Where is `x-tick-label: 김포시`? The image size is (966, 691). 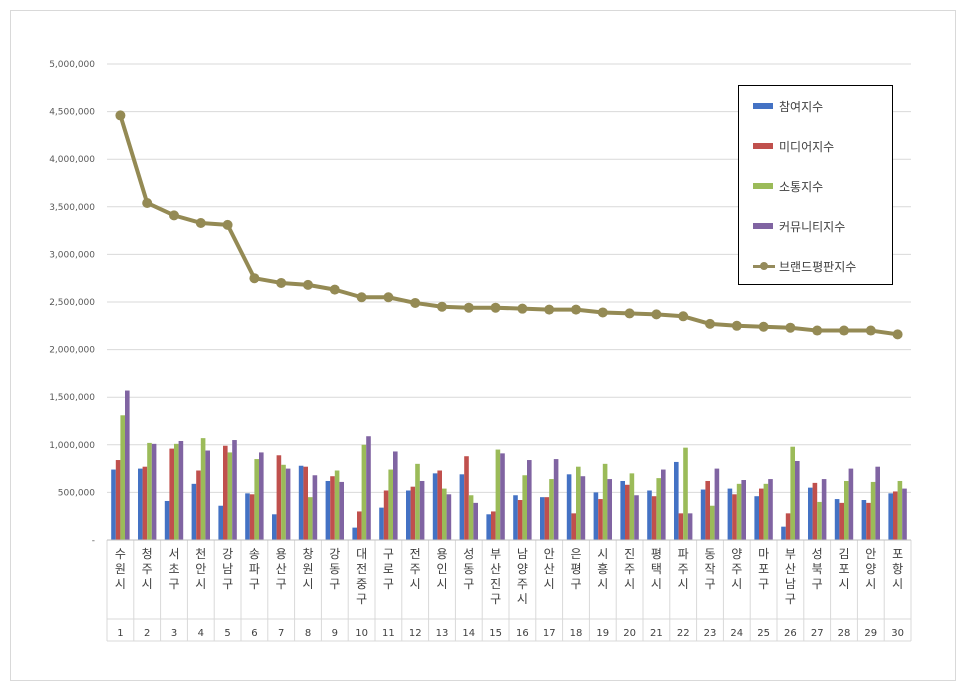
x-tick-label: 김포시 is located at coordinates (843, 569).